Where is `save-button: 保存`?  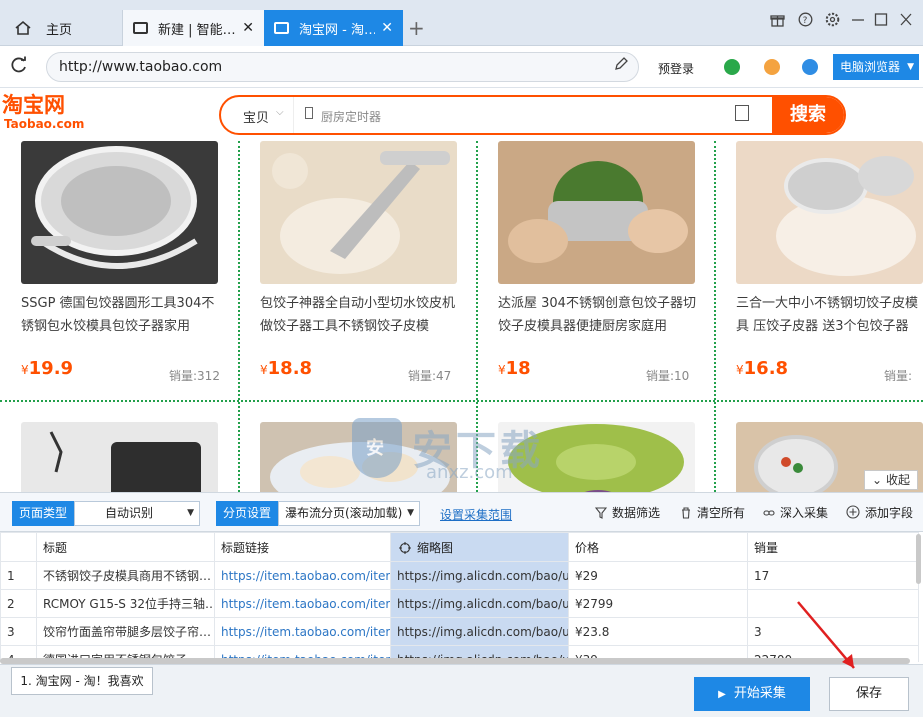
save-button: 保存 is located at coordinates (869, 694).